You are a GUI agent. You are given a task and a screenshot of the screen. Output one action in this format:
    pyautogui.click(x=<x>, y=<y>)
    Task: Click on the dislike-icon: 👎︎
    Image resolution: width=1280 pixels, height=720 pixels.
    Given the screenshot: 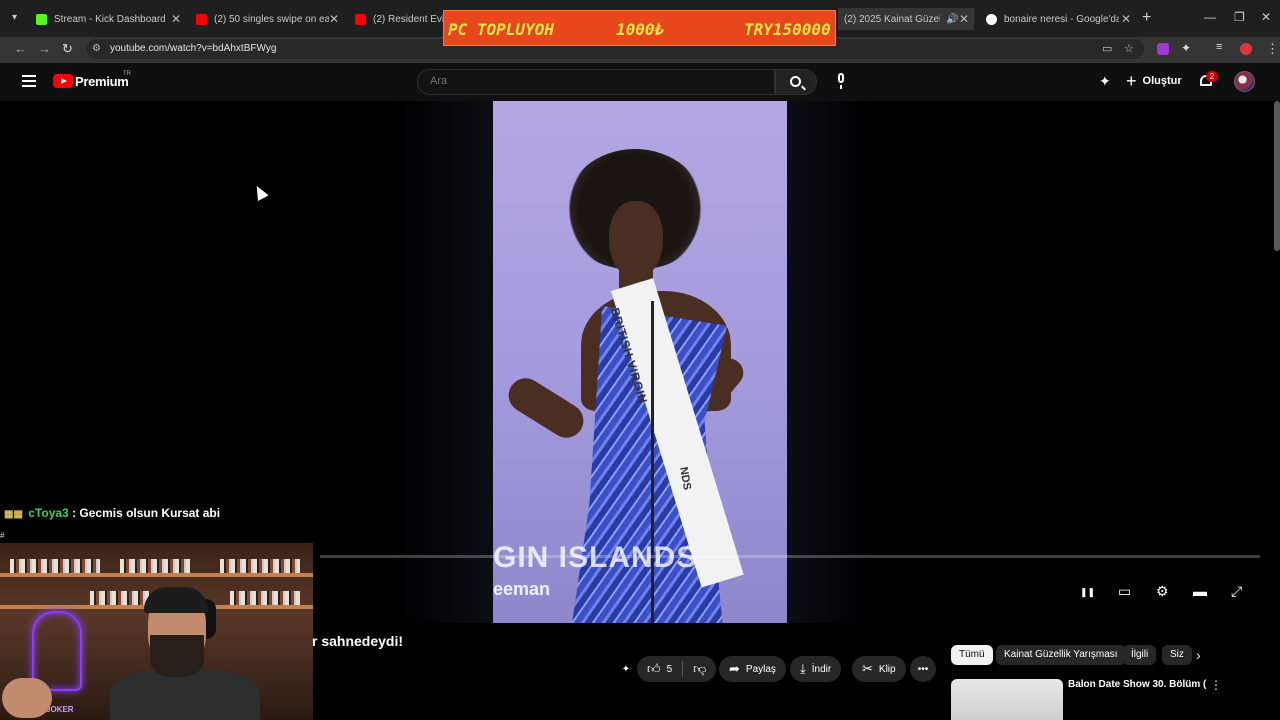 What is the action you would take?
    pyautogui.click(x=699, y=669)
    